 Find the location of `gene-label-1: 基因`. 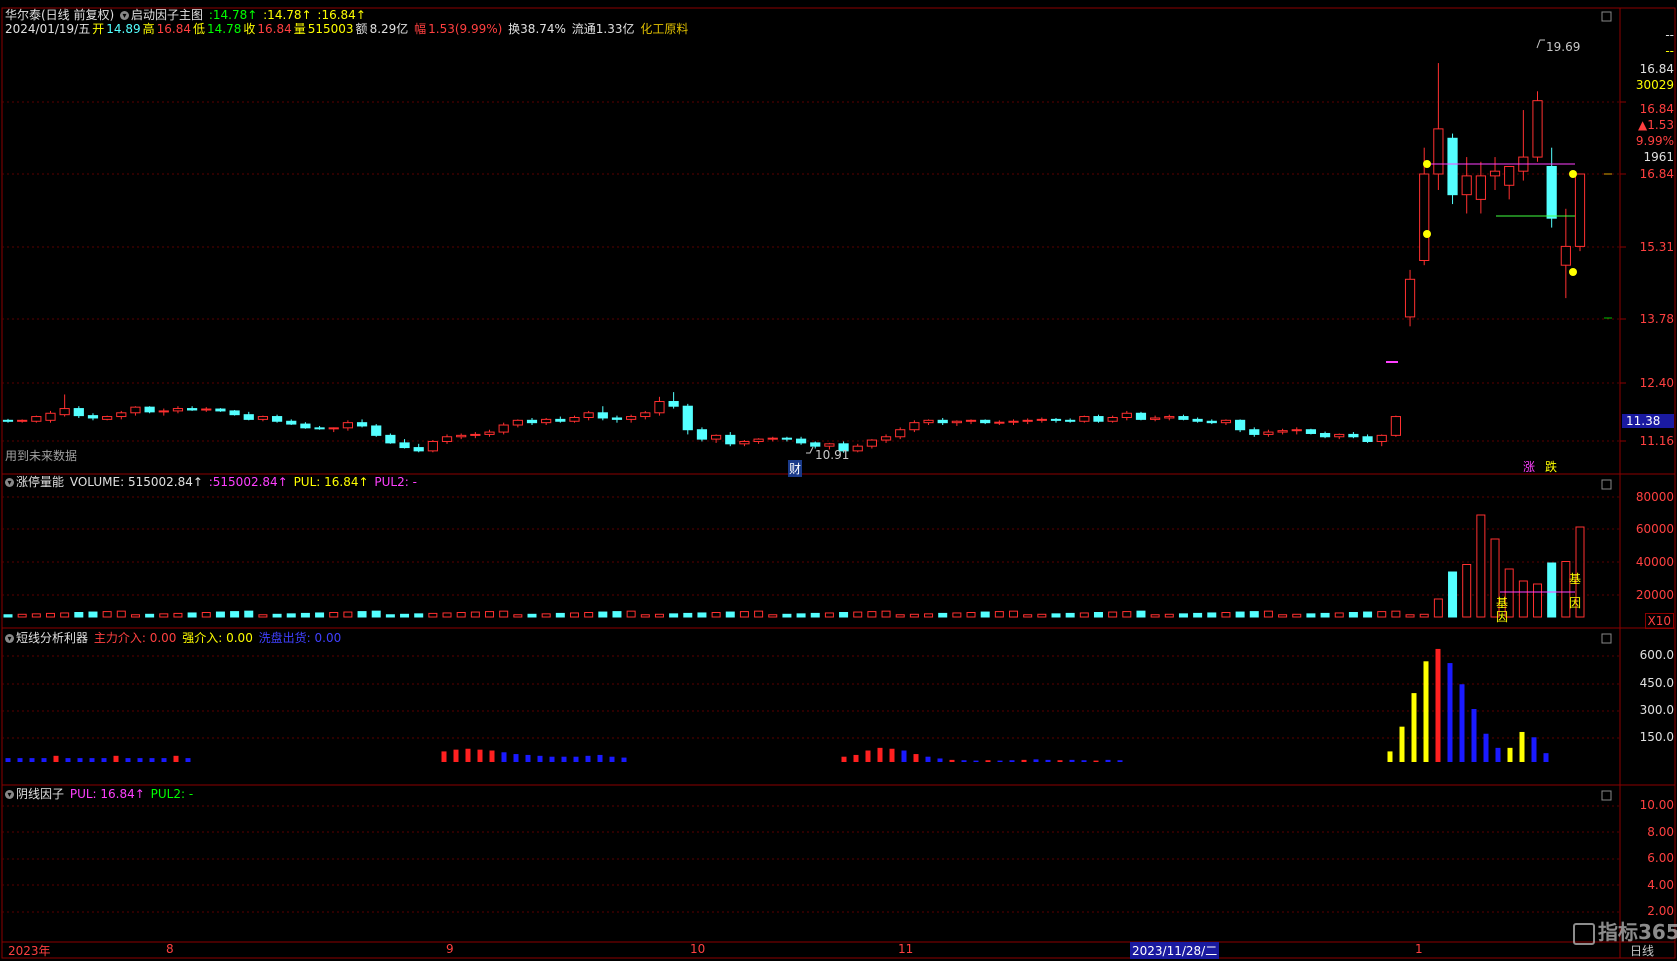

gene-label-1: 基因 is located at coordinates (1502, 610).